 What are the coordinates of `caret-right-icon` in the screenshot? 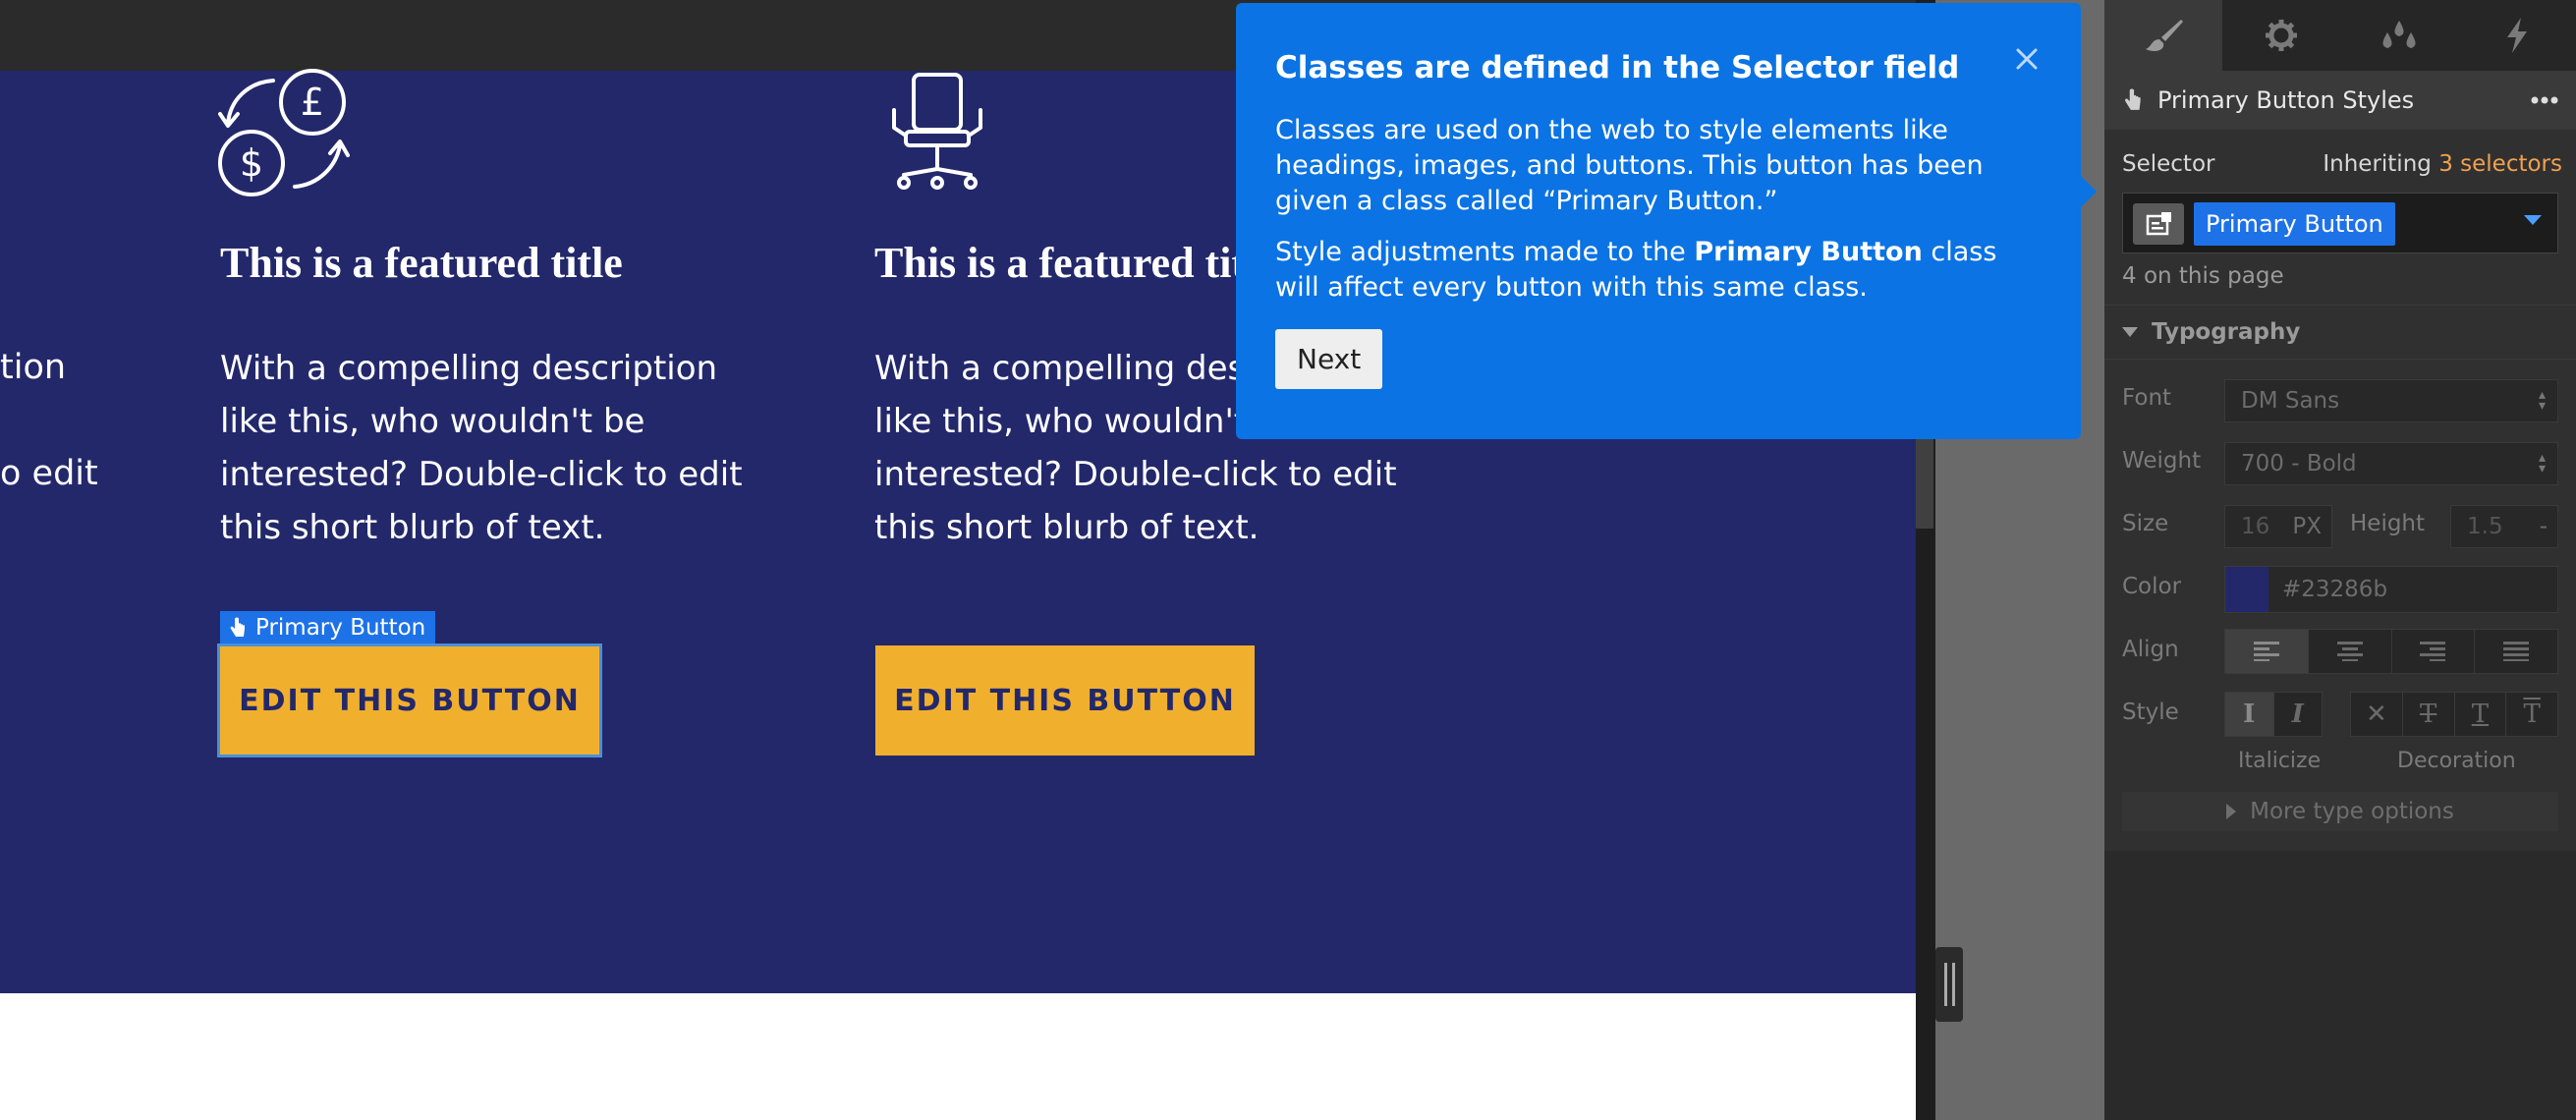 It's located at (2231, 811).